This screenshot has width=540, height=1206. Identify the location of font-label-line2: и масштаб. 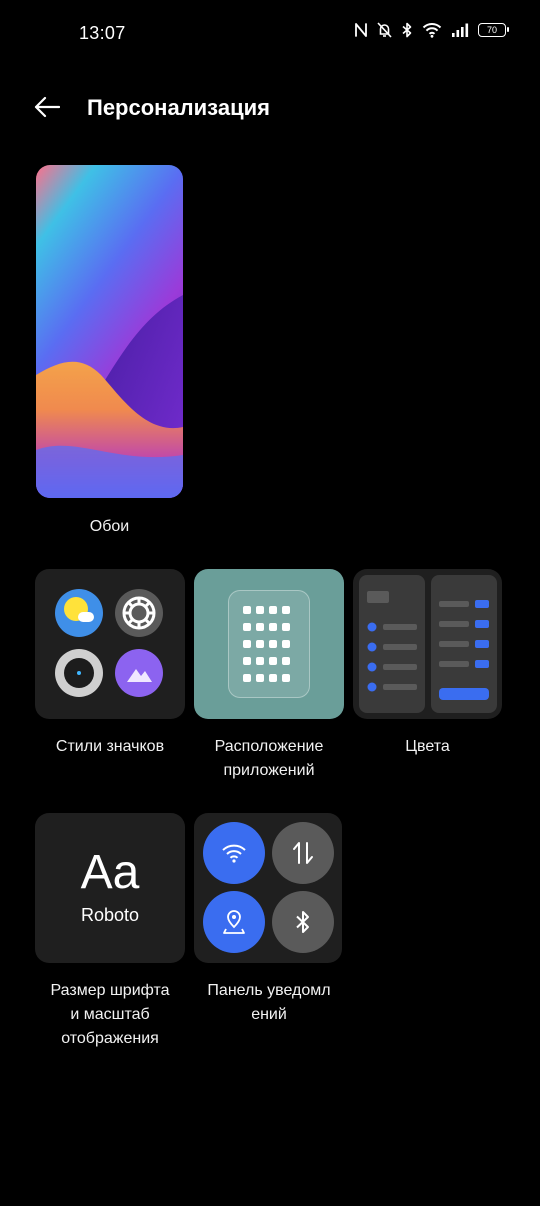
(110, 1014).